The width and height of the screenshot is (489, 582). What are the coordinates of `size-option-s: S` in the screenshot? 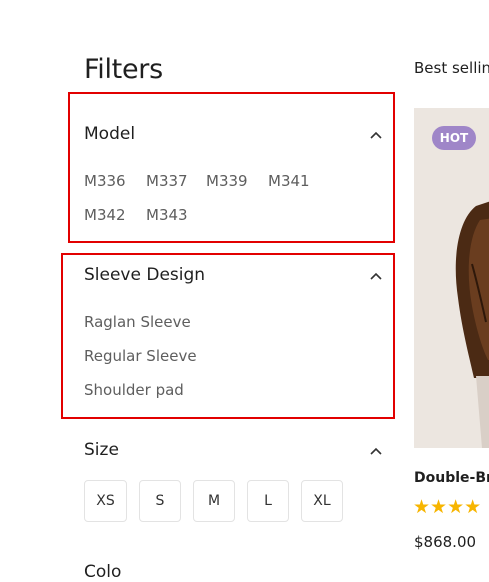 It's located at (160, 501).